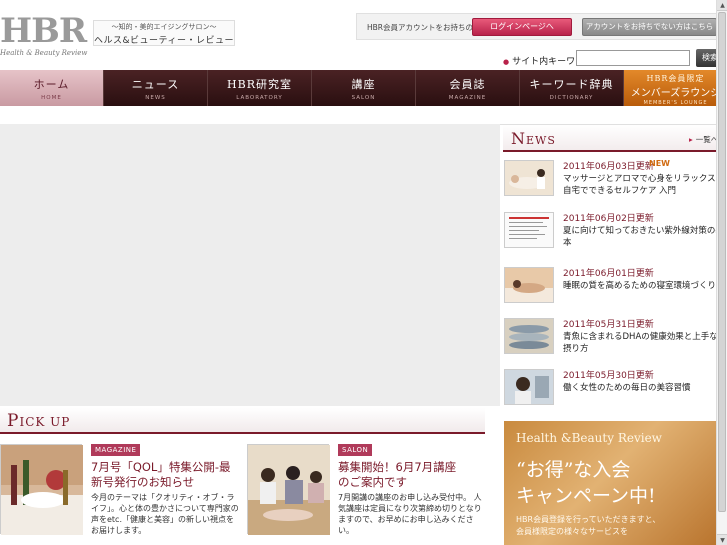 This screenshot has width=727, height=545. What do you see at coordinates (164, 41) in the screenshot?
I see `tagline-main: ヘルス&ビューティー・レビュー` at bounding box center [164, 41].